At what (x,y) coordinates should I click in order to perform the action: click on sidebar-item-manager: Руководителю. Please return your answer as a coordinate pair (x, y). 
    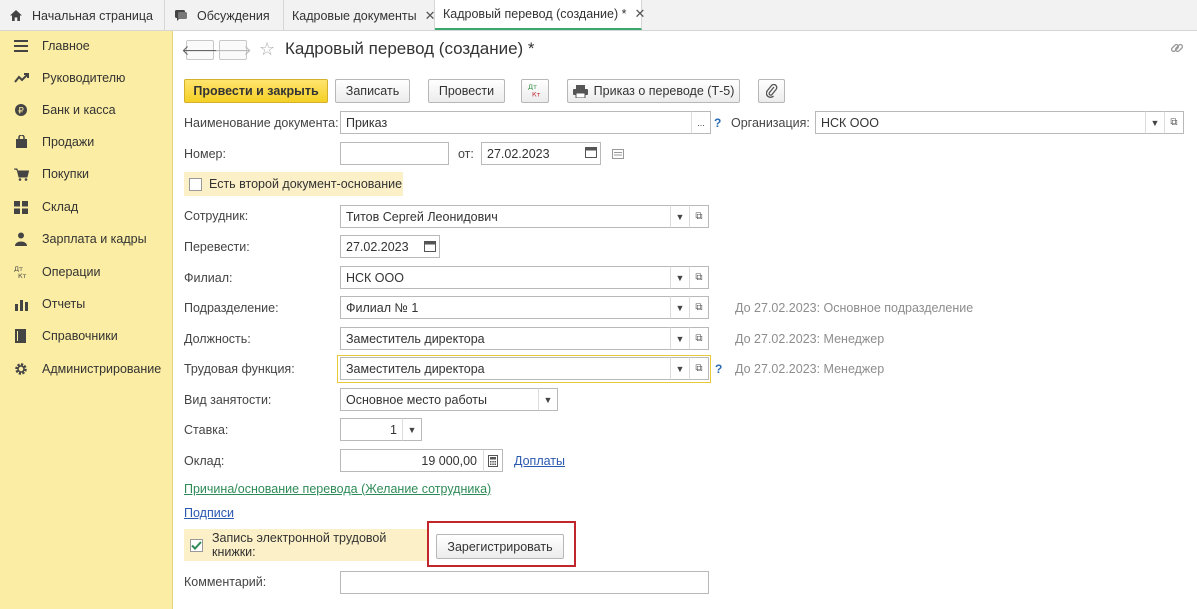
    Looking at the image, I should click on (86, 78).